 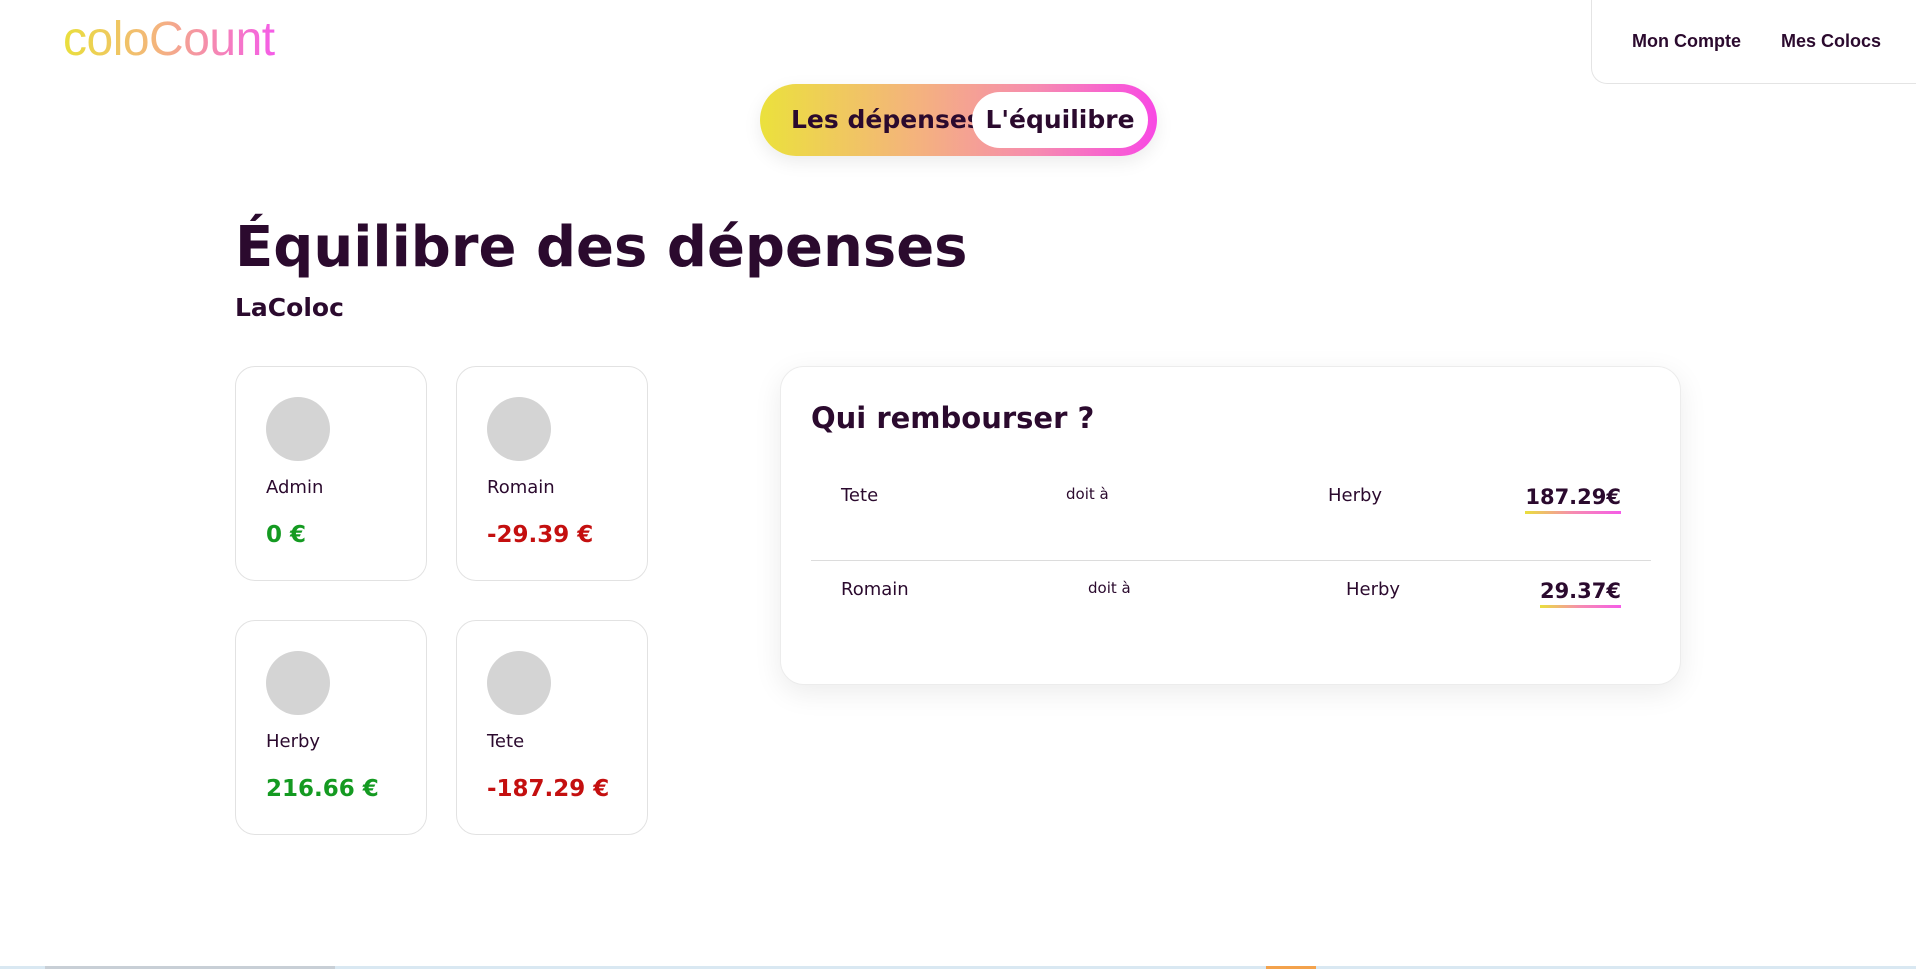 I want to click on member-balance: -187.29 €, so click(x=548, y=789).